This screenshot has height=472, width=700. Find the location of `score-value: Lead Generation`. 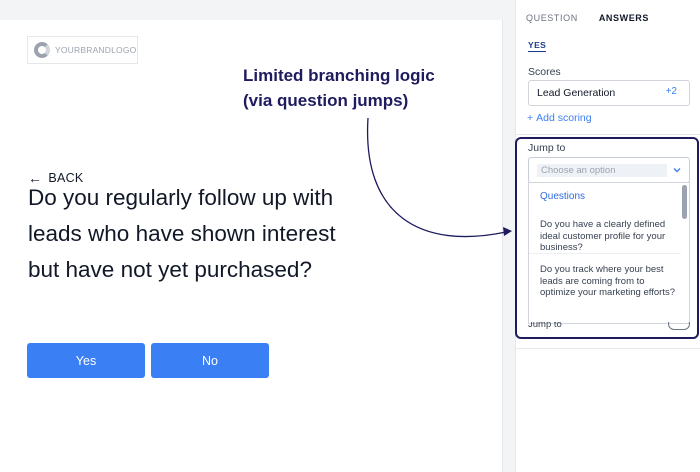

score-value: Lead Generation is located at coordinates (576, 93).